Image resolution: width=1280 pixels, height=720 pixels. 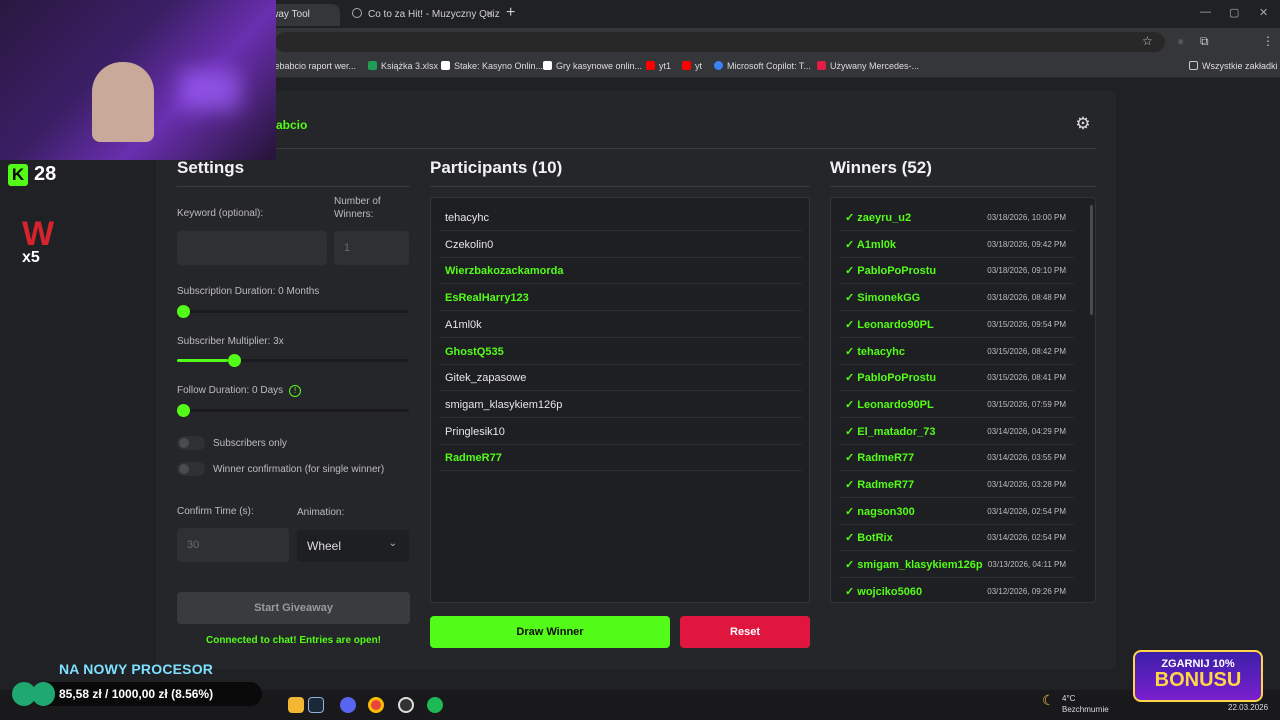 I want to click on maximize-icon: ▢, so click(x=1234, y=12).